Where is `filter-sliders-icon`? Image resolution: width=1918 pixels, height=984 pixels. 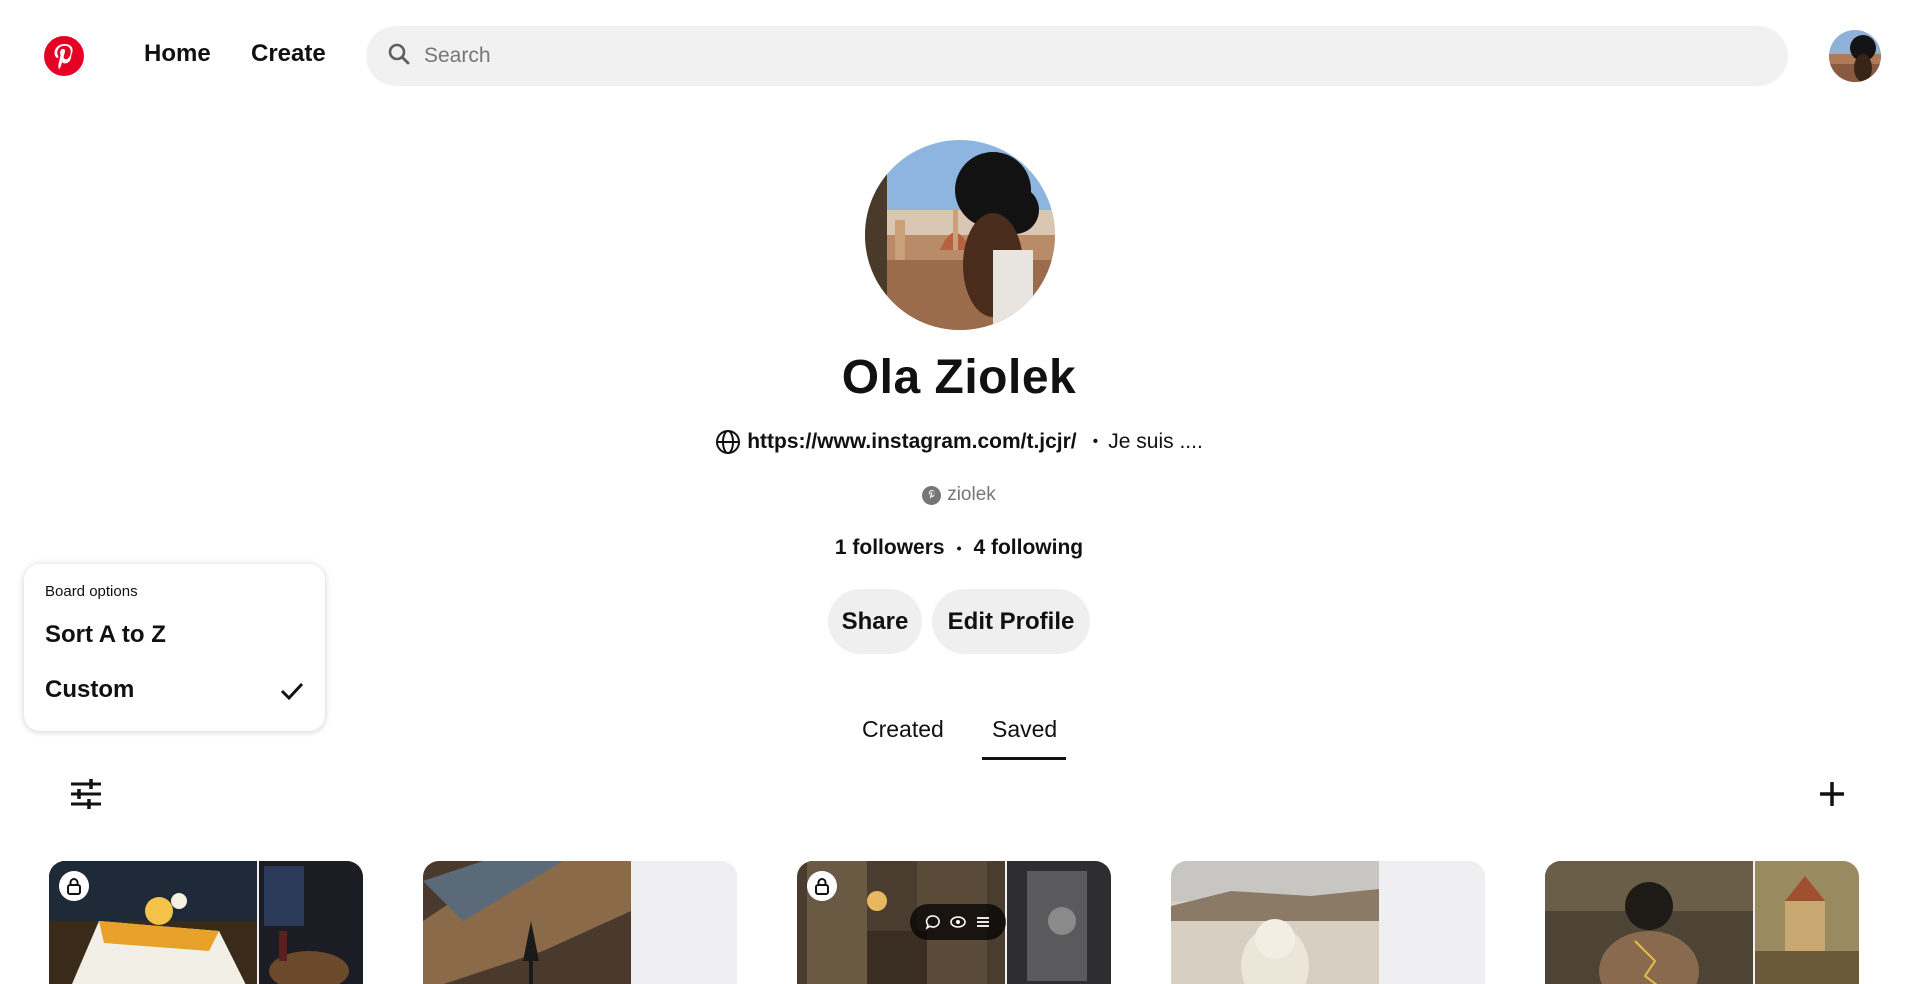
filter-sliders-icon is located at coordinates (86, 796).